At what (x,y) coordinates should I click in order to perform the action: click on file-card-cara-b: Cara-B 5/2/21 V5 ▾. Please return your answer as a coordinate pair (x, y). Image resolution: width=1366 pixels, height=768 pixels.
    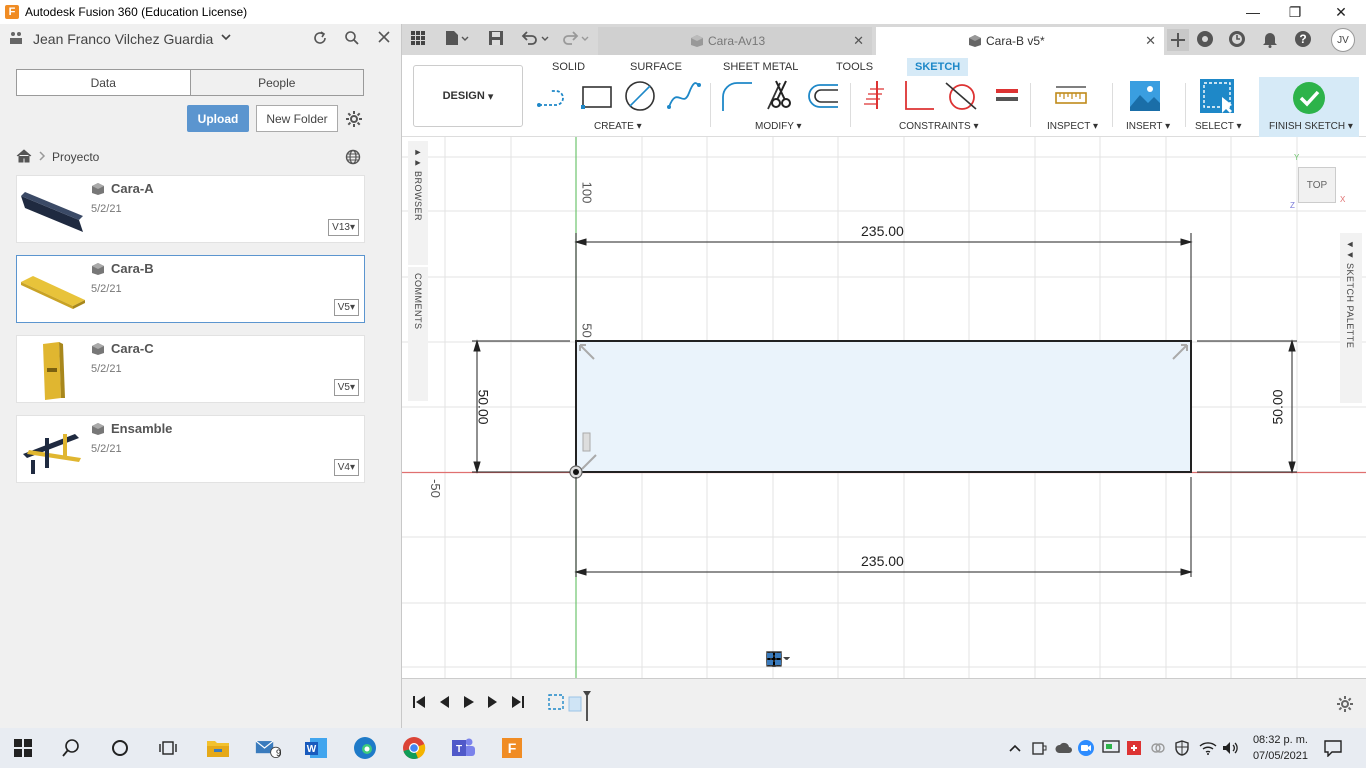
    Looking at the image, I should click on (190, 289).